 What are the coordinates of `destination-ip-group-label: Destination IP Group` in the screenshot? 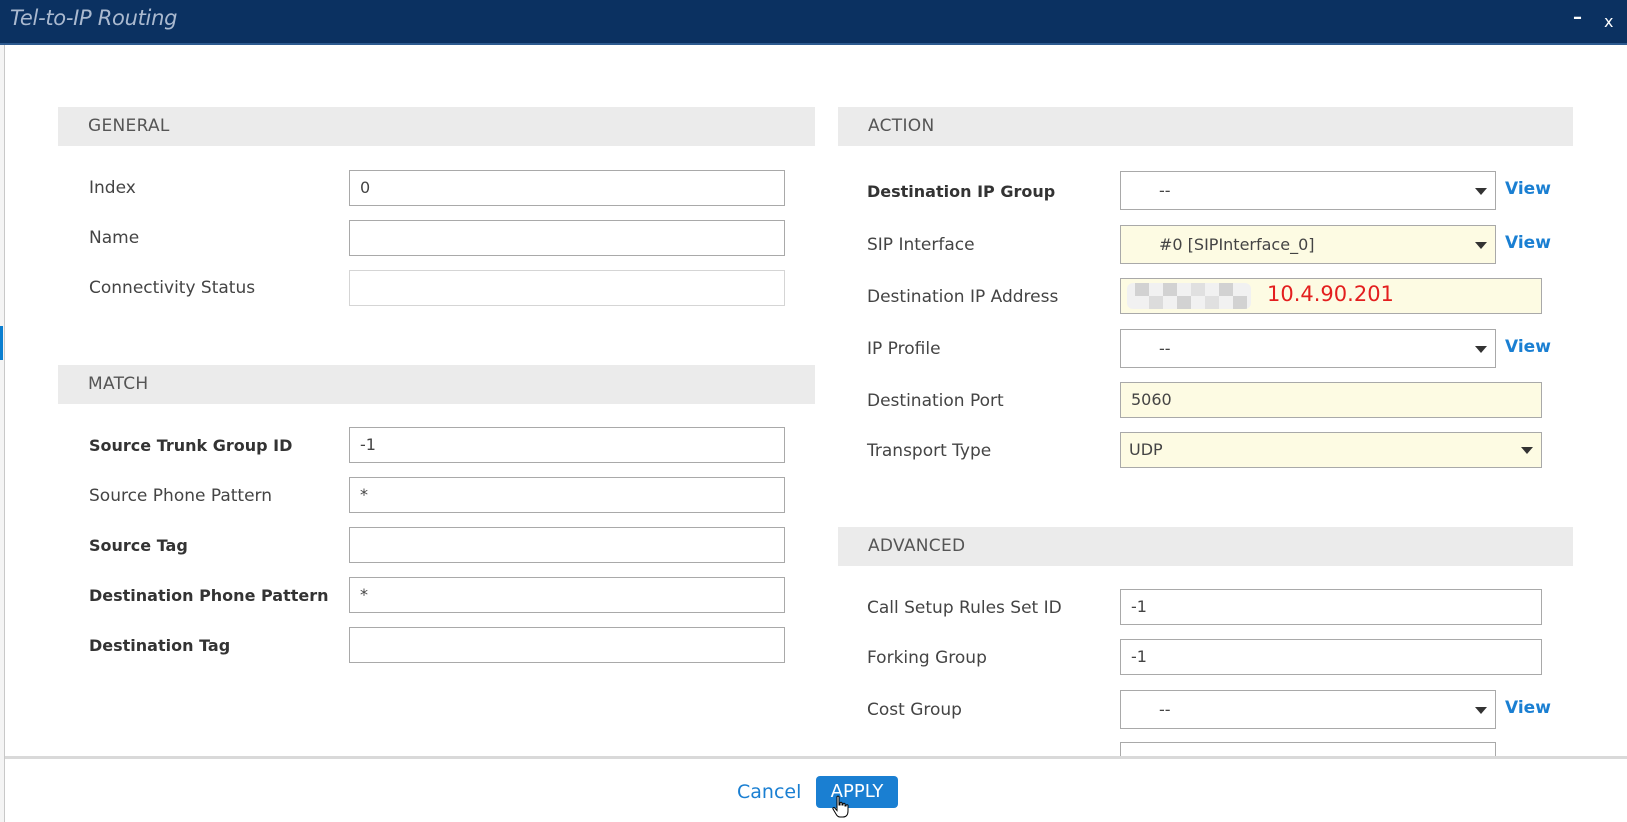 It's located at (961, 191).